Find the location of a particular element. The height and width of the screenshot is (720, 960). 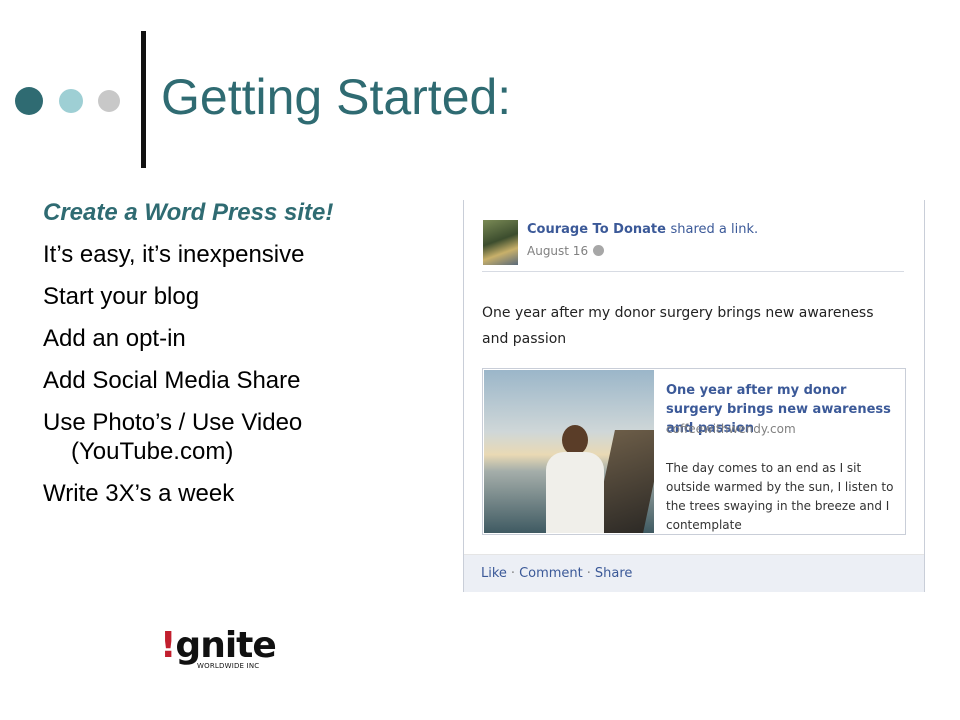

post-actions: Like · Comment · Share is located at coordinates (556, 573).